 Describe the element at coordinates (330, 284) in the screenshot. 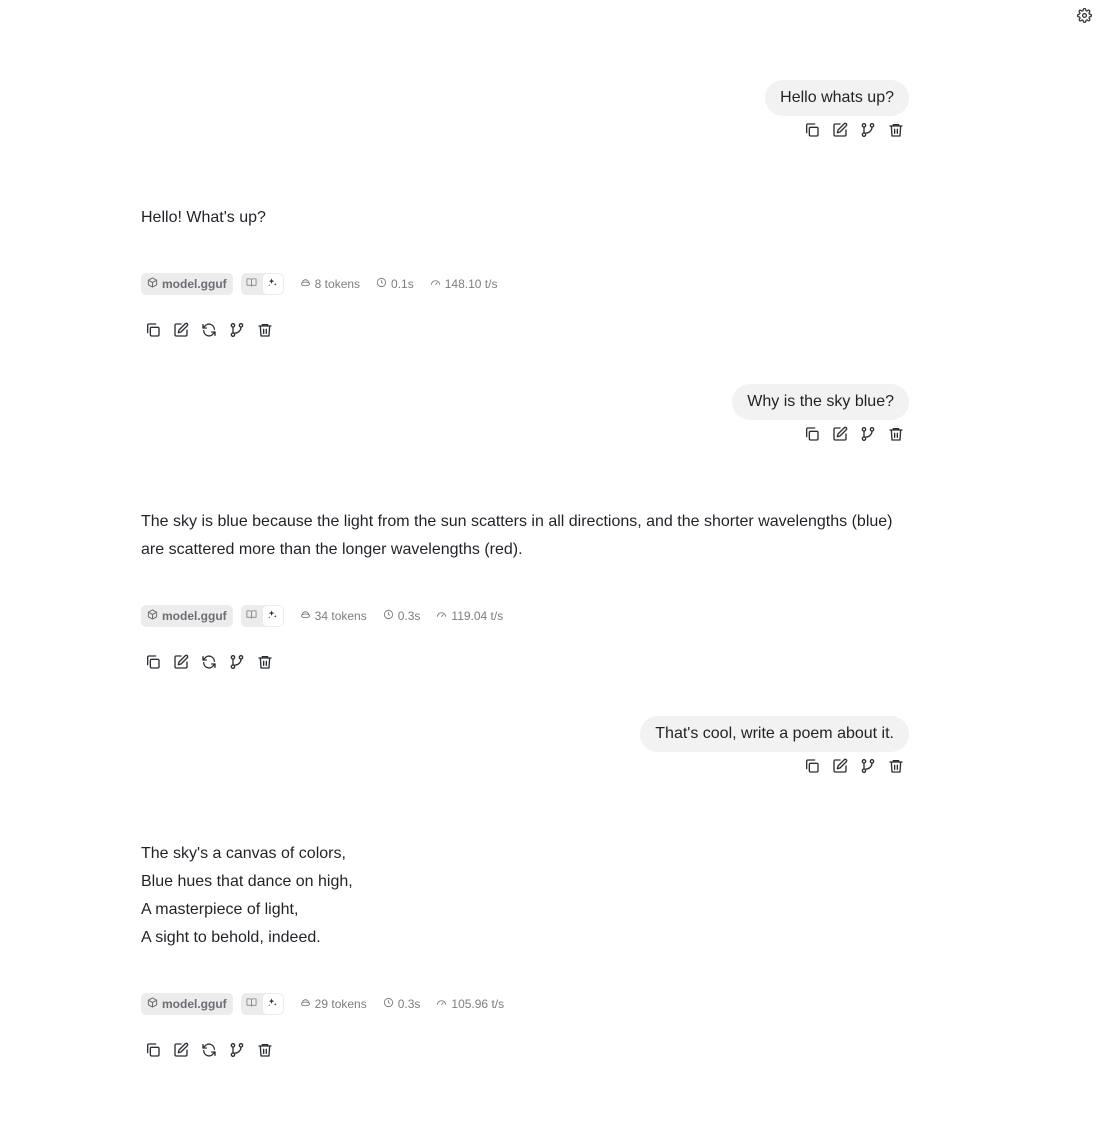

I see `token-count: 8 tokens` at that location.